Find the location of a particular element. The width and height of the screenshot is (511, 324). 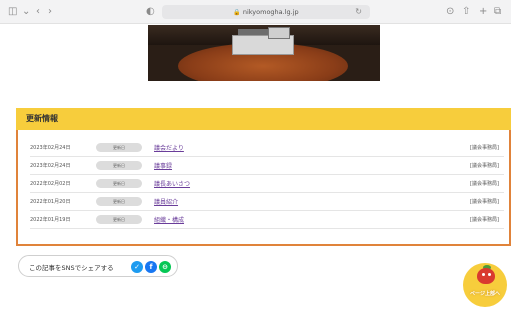

list-item: 2023年02月24日 更新日 議会だより [議会事務局] is located at coordinates (267, 148).